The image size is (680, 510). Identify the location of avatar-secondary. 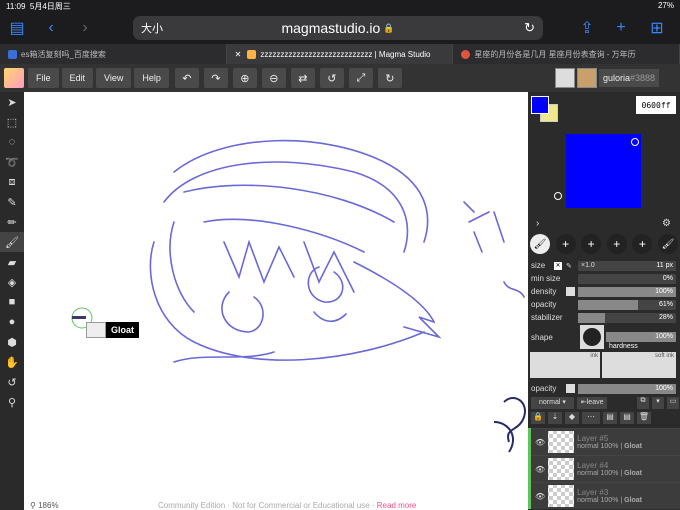
(587, 78).